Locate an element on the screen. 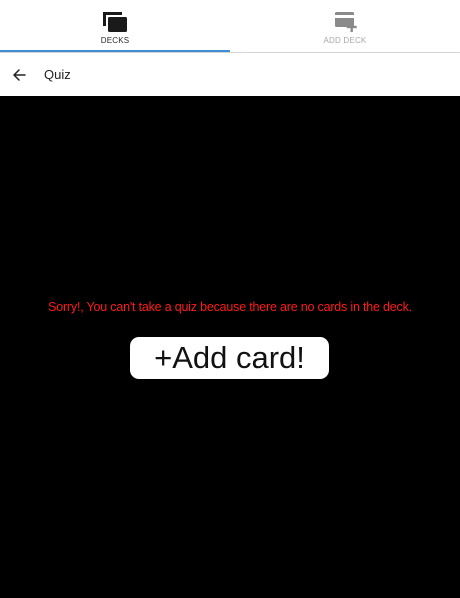 This screenshot has height=598, width=460. tab-decks: DECKS is located at coordinates (115, 26).